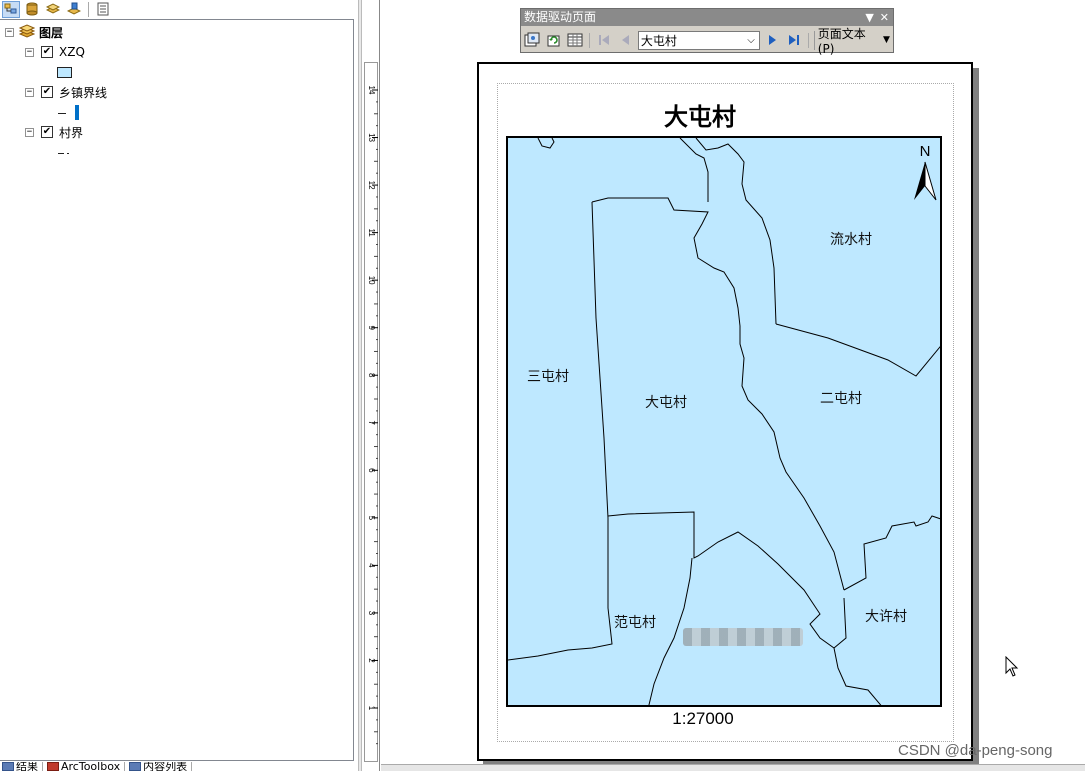 The width and height of the screenshot is (1085, 771). What do you see at coordinates (851, 240) in the screenshot?
I see `village-label: 流水村` at bounding box center [851, 240].